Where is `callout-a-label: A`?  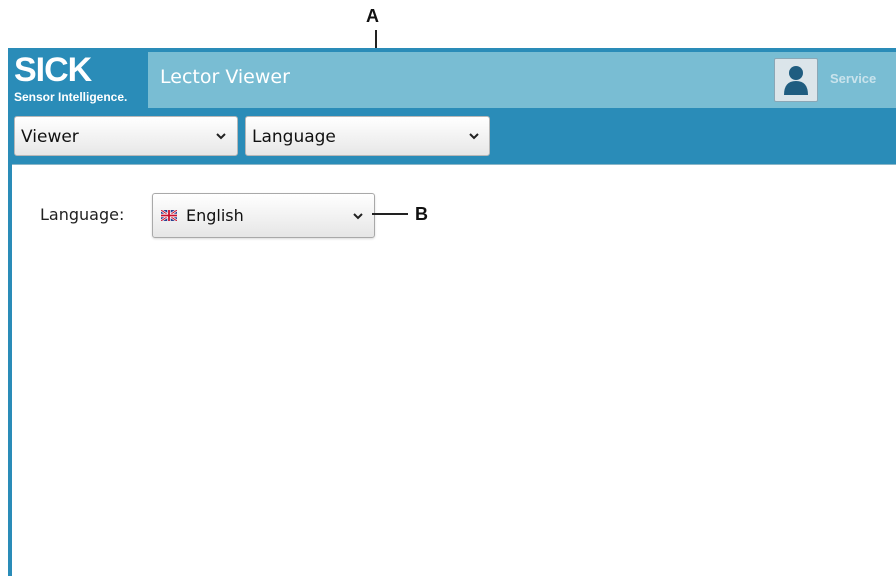 callout-a-label: A is located at coordinates (372, 16).